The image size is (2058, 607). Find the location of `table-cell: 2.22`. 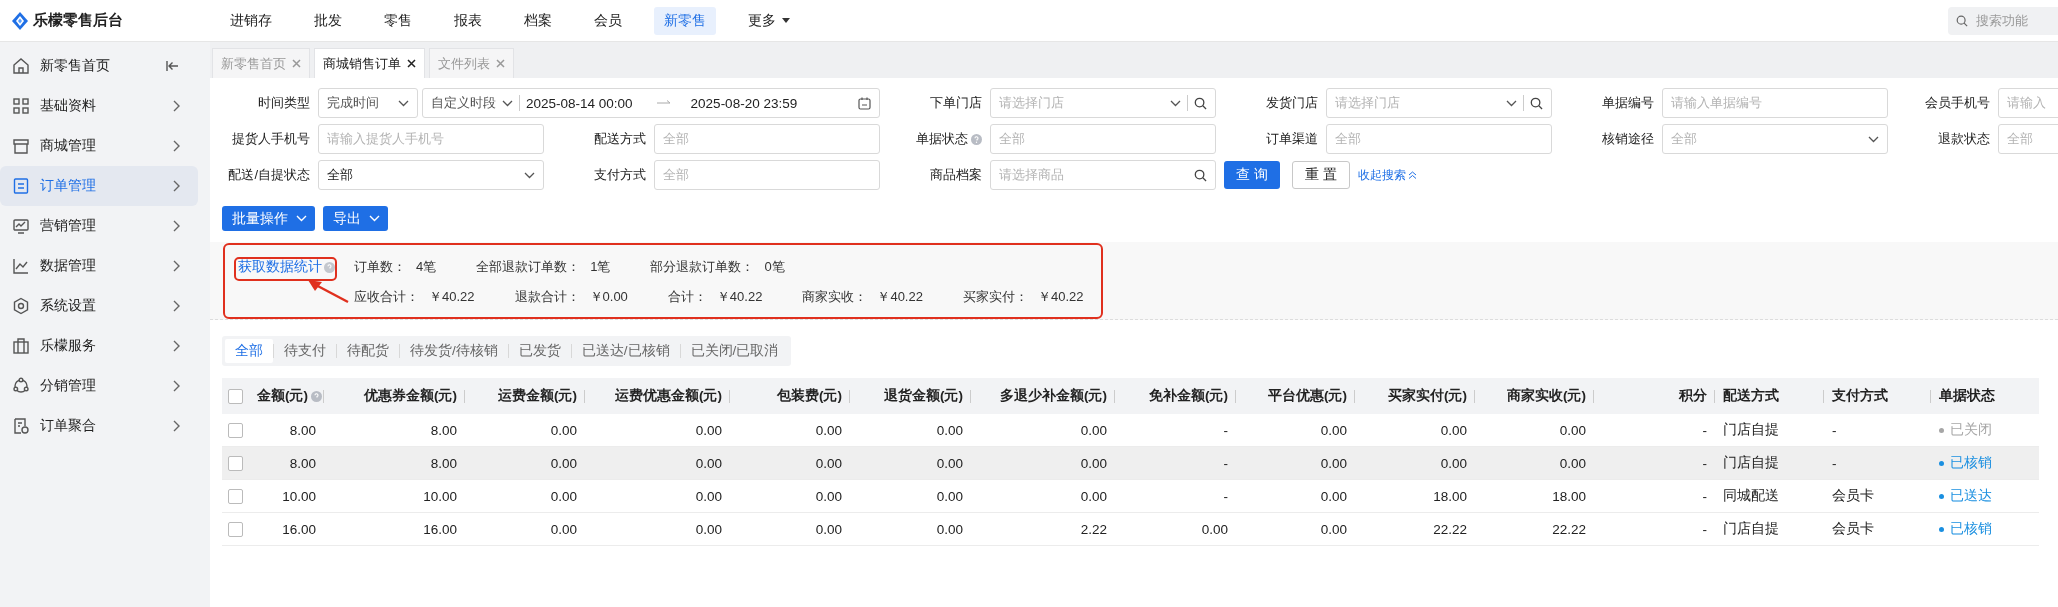

table-cell: 2.22 is located at coordinates (1093, 529).